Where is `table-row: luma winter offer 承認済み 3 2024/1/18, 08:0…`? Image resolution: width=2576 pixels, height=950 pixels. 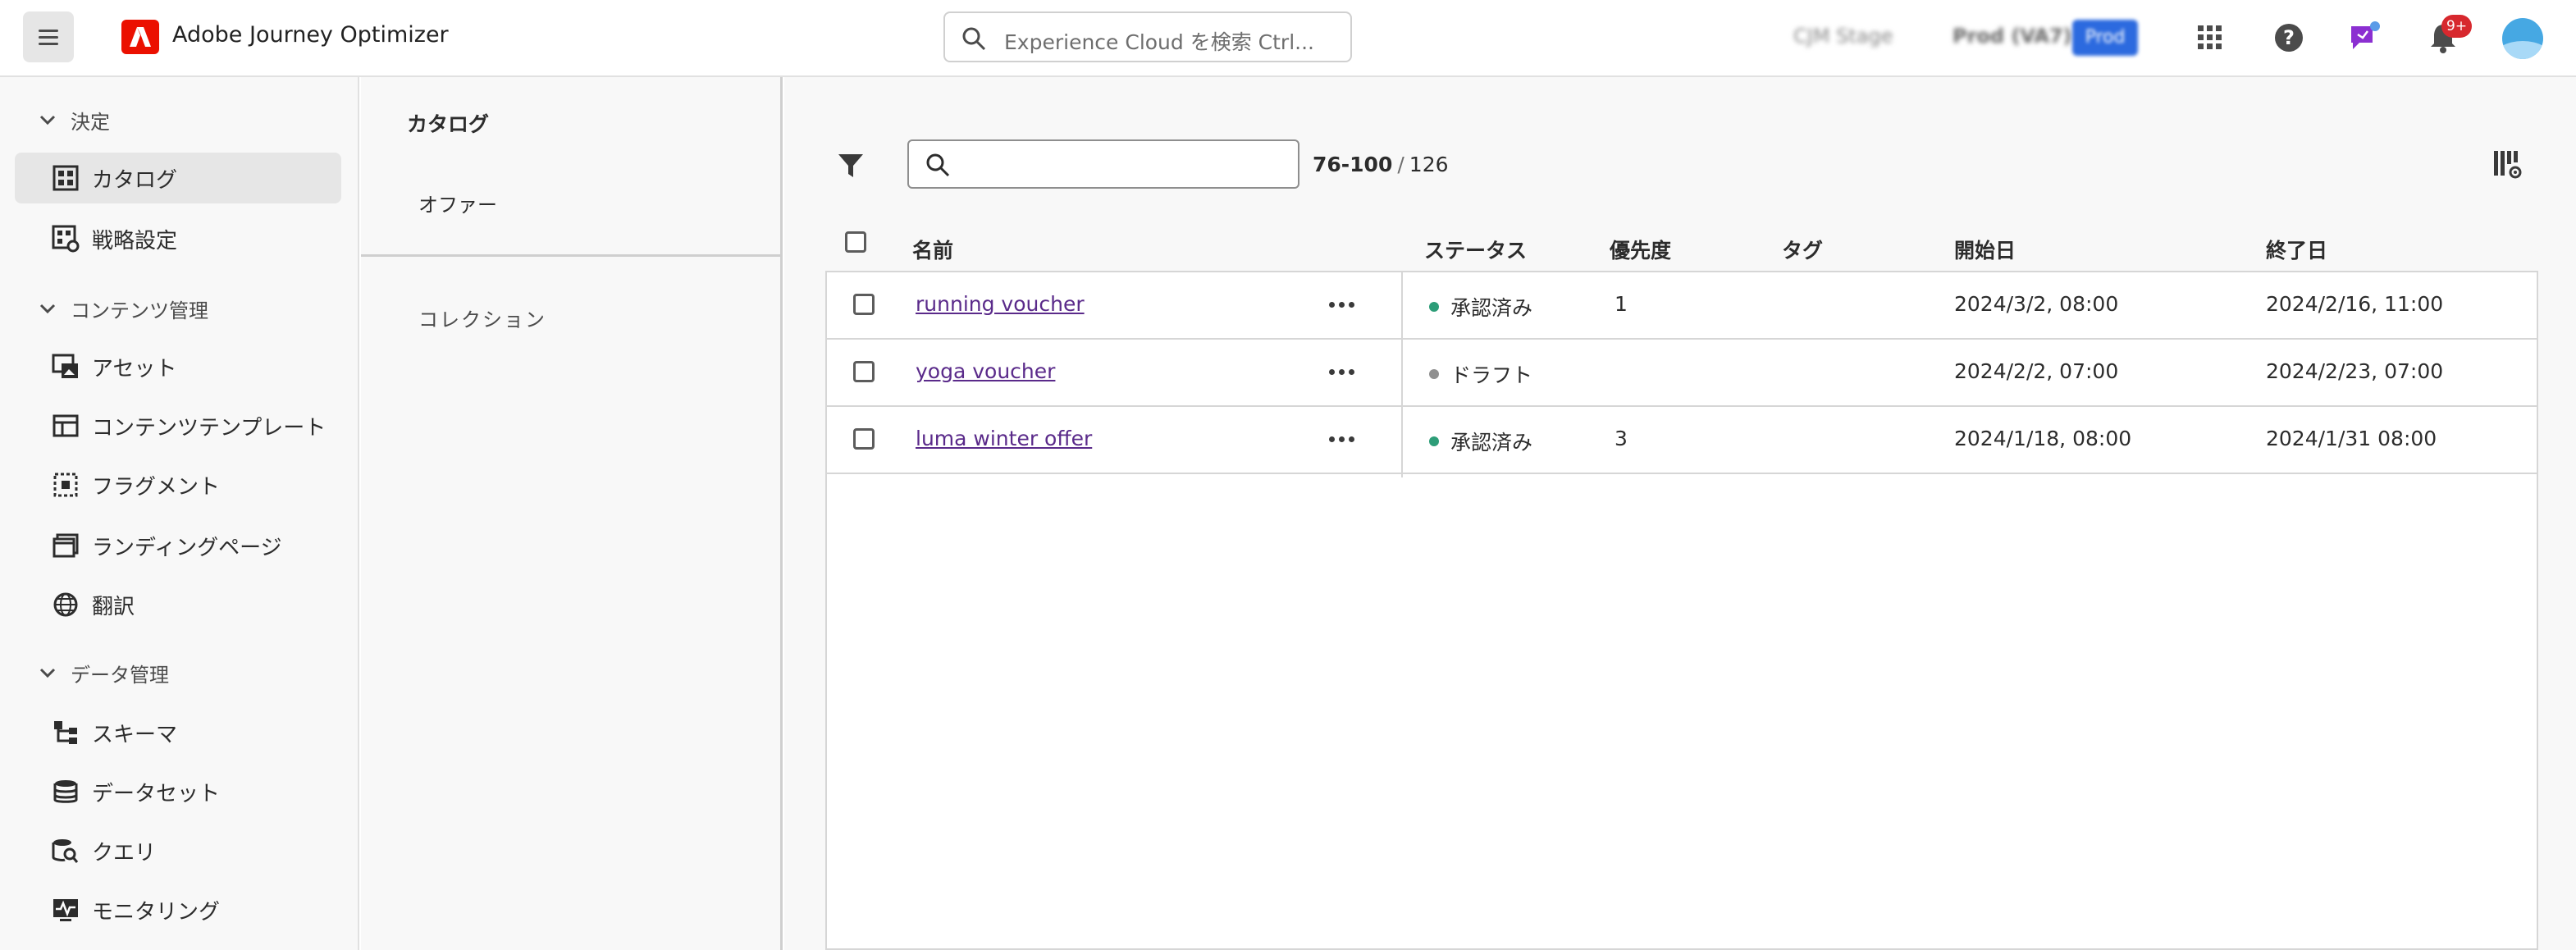
table-row: luma winter offer 承認済み 3 2024/1/18, 08:0… is located at coordinates (1682, 440).